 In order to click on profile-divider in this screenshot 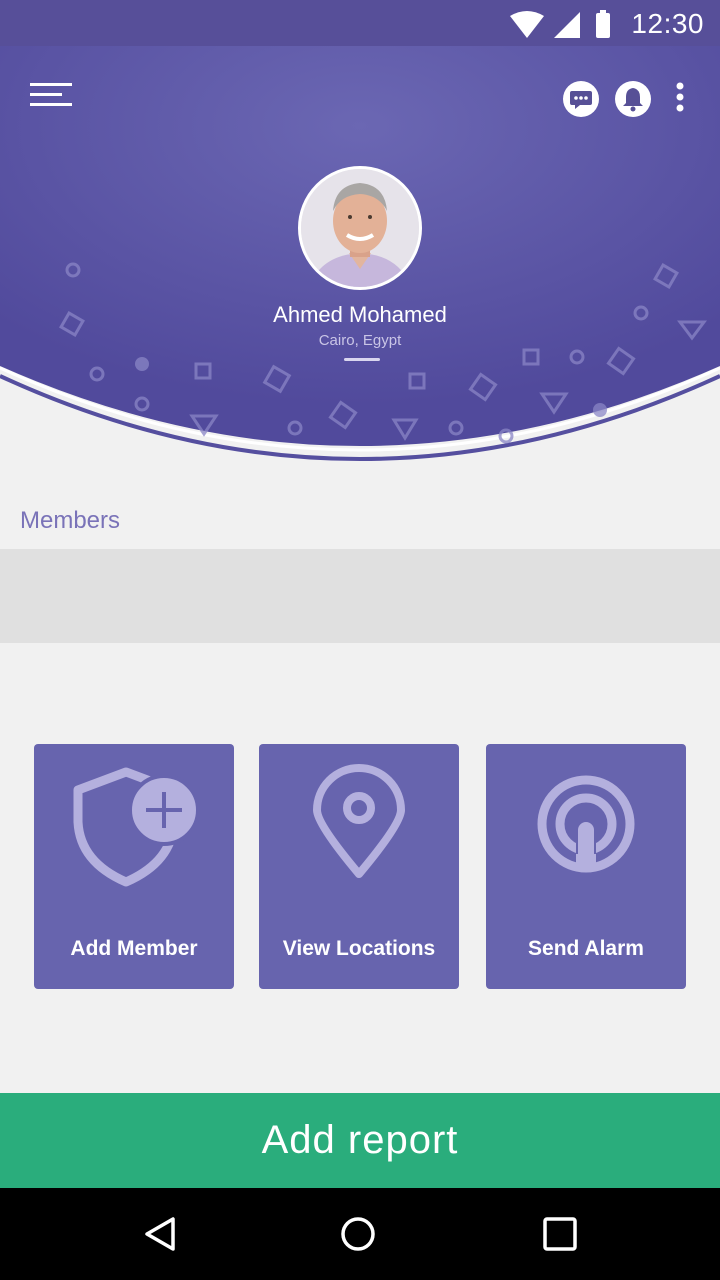, I will do `click(362, 359)`.